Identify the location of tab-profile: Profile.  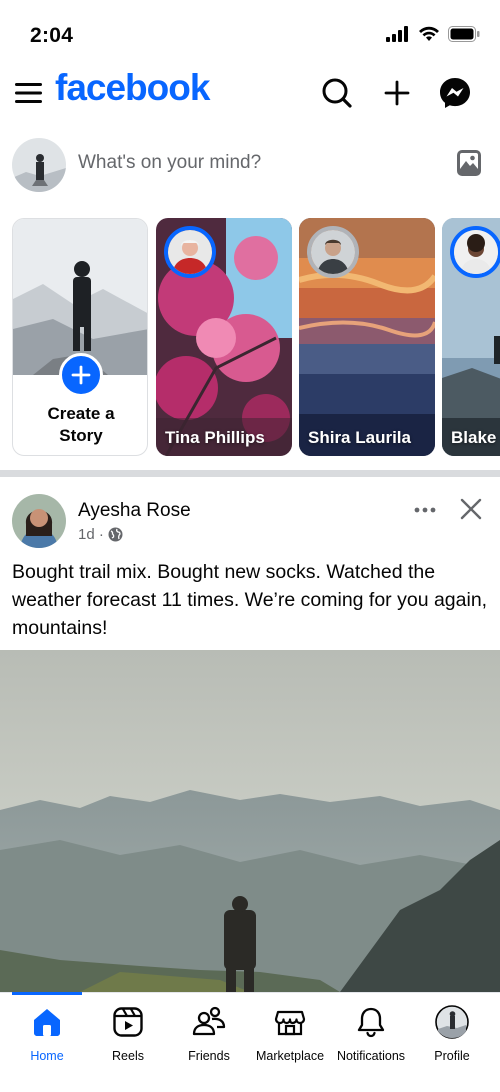
(452, 1040).